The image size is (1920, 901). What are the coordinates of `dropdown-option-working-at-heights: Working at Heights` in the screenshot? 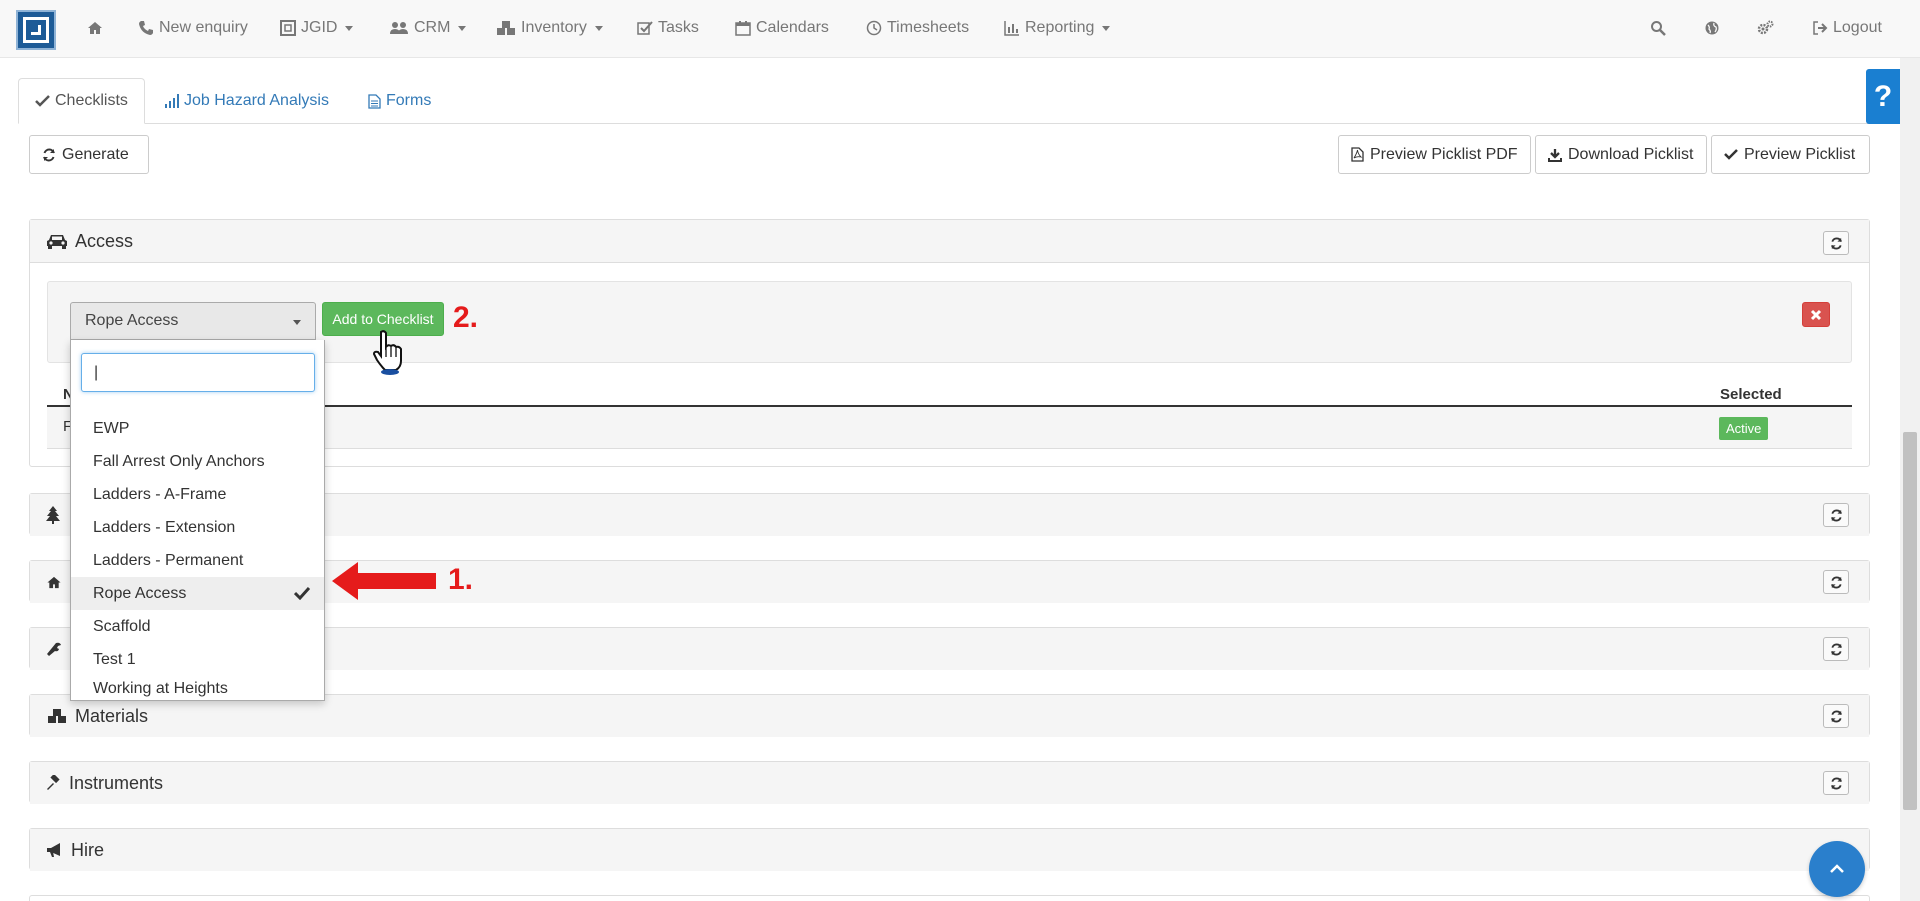 It's located at (197, 688).